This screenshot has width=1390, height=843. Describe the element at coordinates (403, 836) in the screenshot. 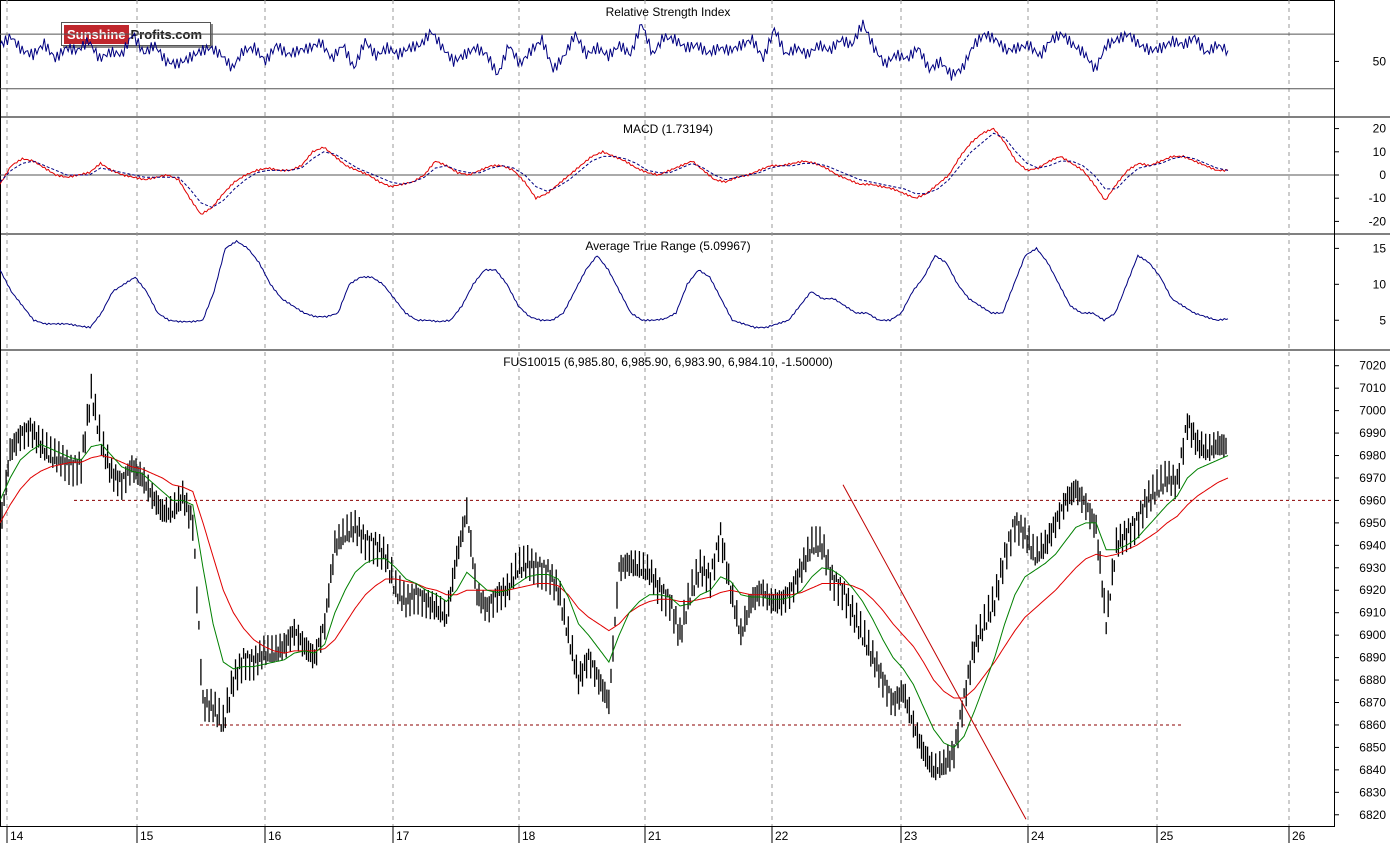

I see `x-day-label: 17` at that location.